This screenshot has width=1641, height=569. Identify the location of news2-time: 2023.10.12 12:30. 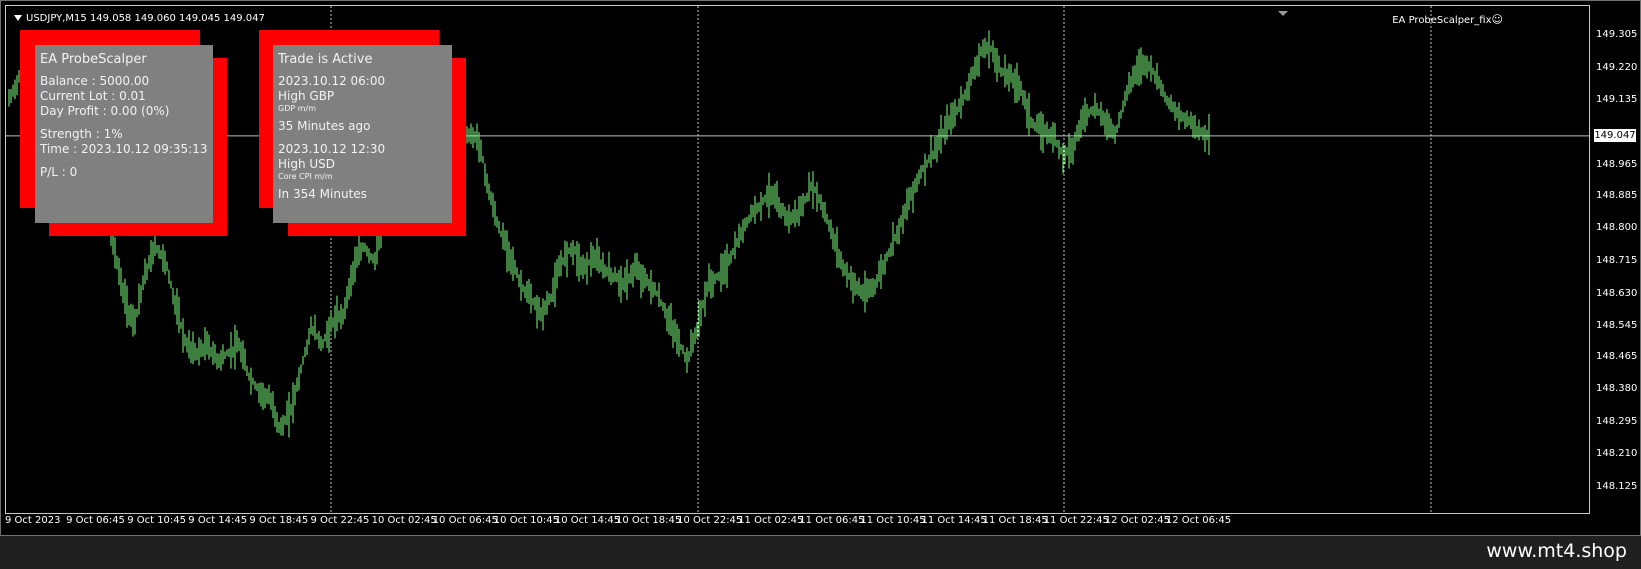
(332, 149).